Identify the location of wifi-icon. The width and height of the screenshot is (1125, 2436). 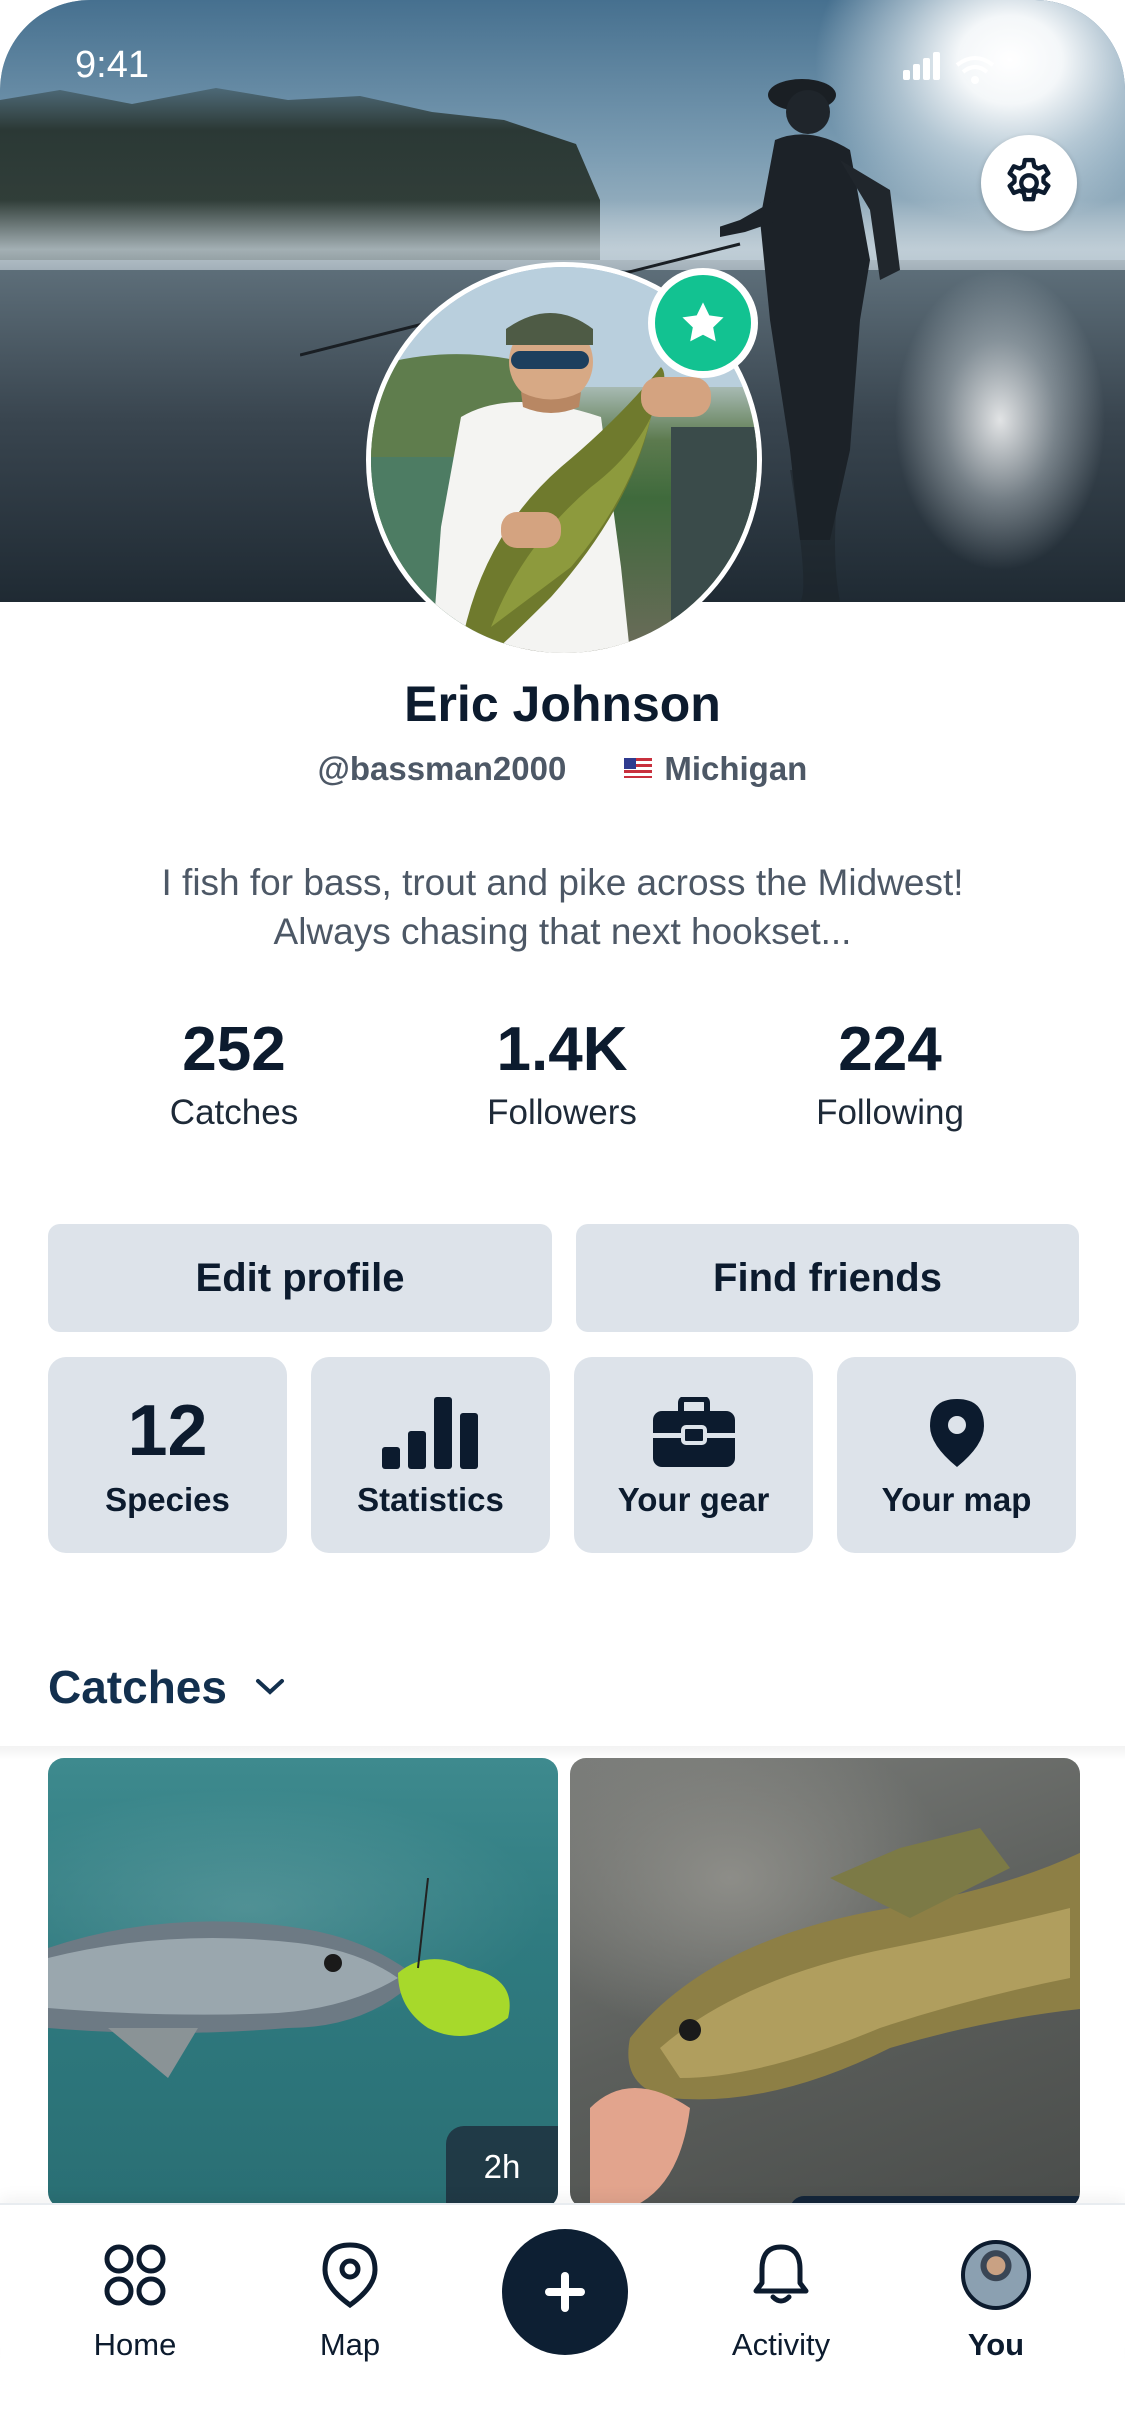
(975, 70).